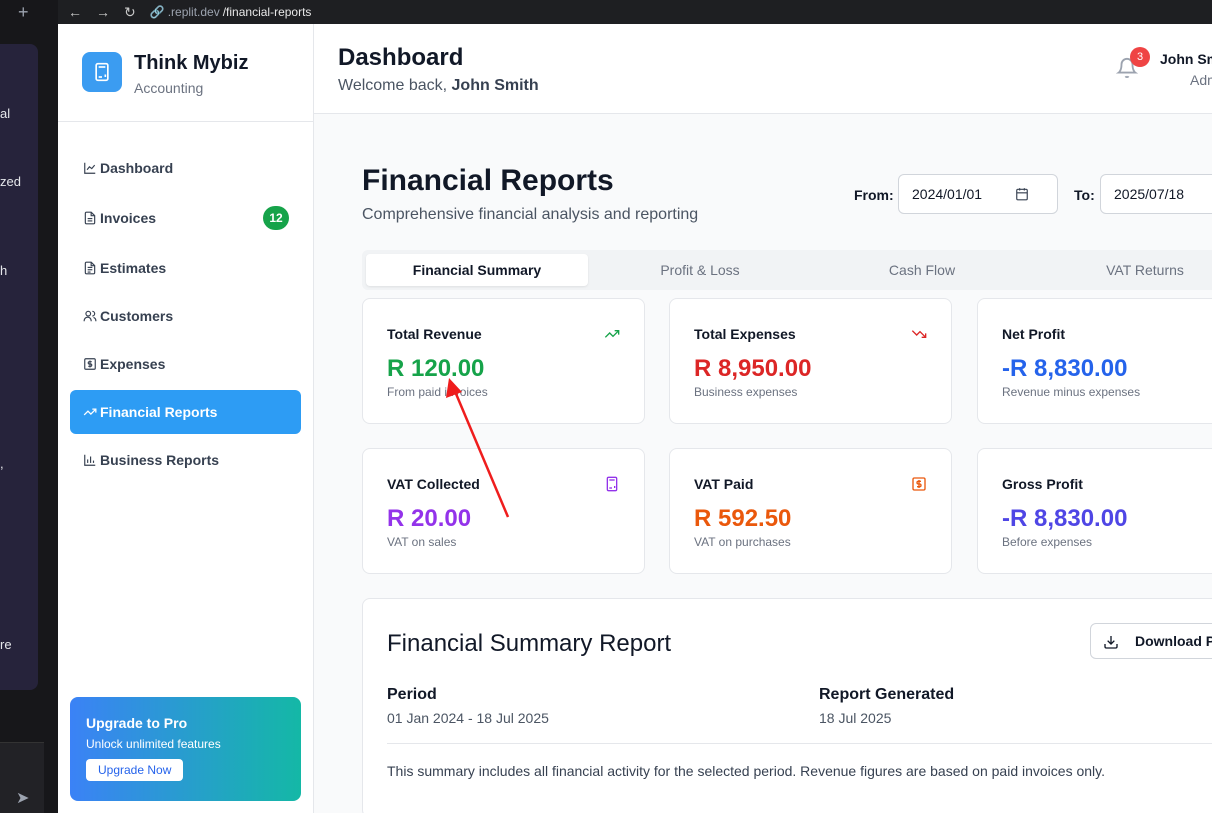 The width and height of the screenshot is (1212, 813). What do you see at coordinates (157, 12) in the screenshot?
I see `link-icon: 🔗` at bounding box center [157, 12].